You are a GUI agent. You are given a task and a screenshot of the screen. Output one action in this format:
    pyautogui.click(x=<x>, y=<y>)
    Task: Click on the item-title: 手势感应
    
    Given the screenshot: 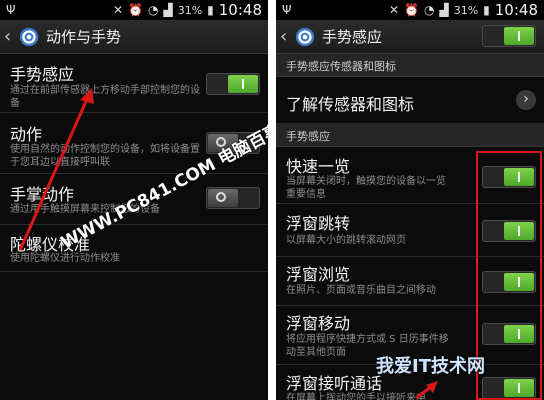 What is the action you would take?
    pyautogui.click(x=42, y=74)
    